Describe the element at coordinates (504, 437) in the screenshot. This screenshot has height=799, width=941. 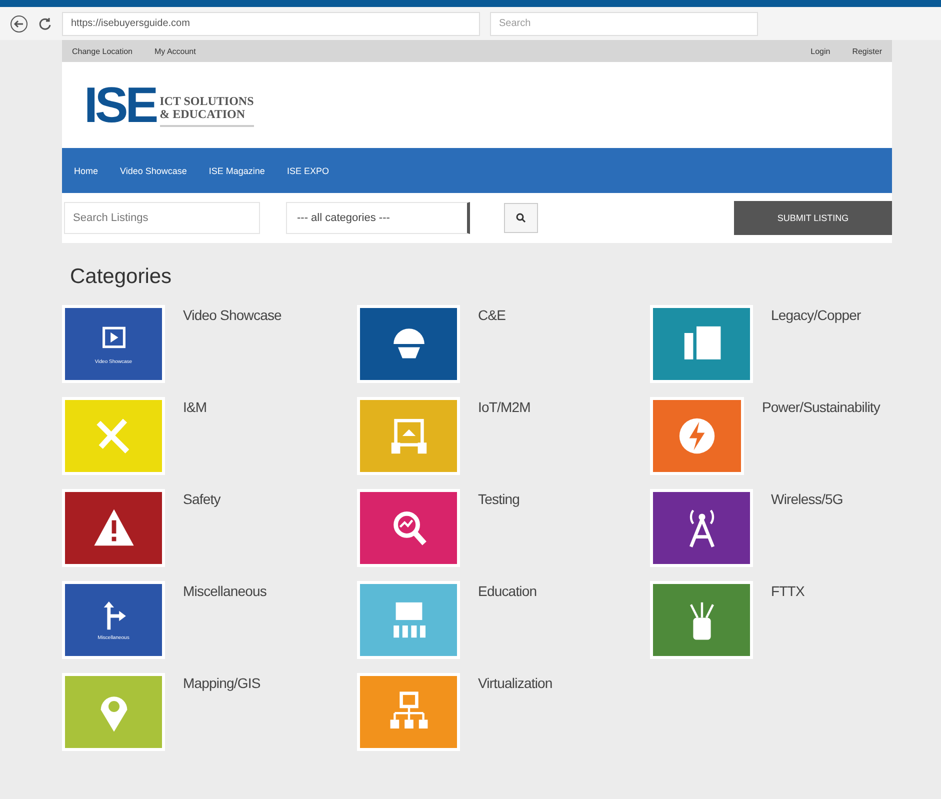
I see `category-link: IoT/M2M` at that location.